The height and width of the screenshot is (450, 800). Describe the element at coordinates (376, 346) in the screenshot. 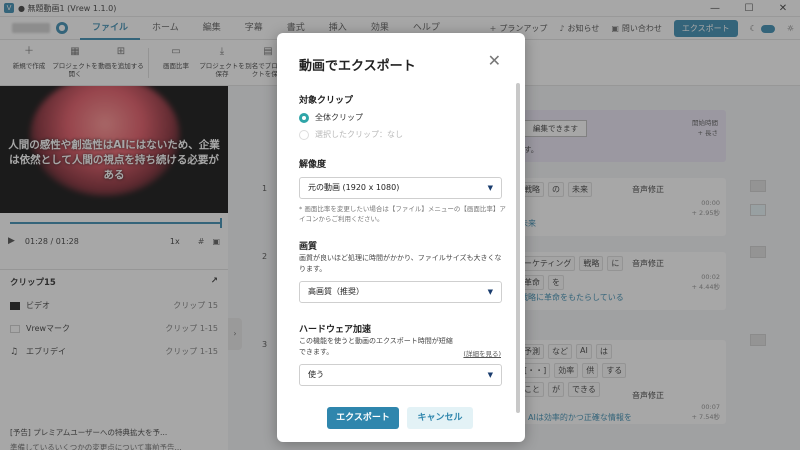

I see `hardware-accel-description: この機能を使うと動画のエクスポート時間が短縮できます。` at that location.